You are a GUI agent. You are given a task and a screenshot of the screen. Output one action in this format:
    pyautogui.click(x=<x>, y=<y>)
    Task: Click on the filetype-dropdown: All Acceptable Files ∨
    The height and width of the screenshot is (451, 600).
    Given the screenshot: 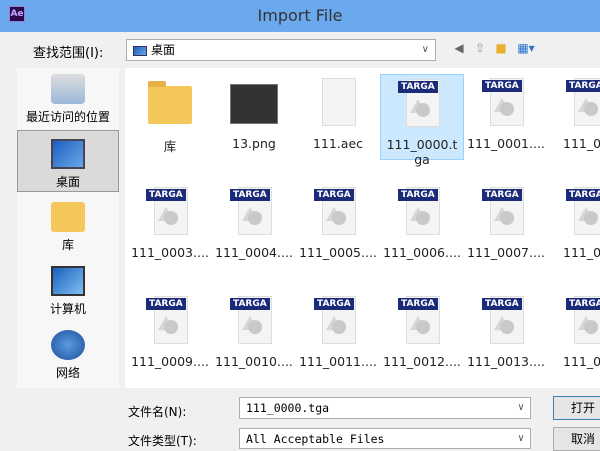 What is the action you would take?
    pyautogui.click(x=385, y=438)
    